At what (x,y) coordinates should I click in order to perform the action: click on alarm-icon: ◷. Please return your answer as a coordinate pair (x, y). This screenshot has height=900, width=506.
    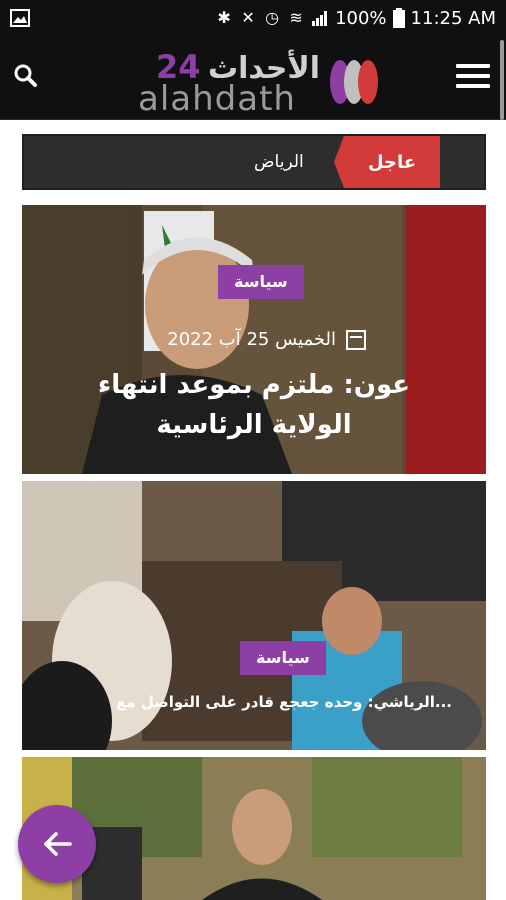
    Looking at the image, I should click on (272, 17).